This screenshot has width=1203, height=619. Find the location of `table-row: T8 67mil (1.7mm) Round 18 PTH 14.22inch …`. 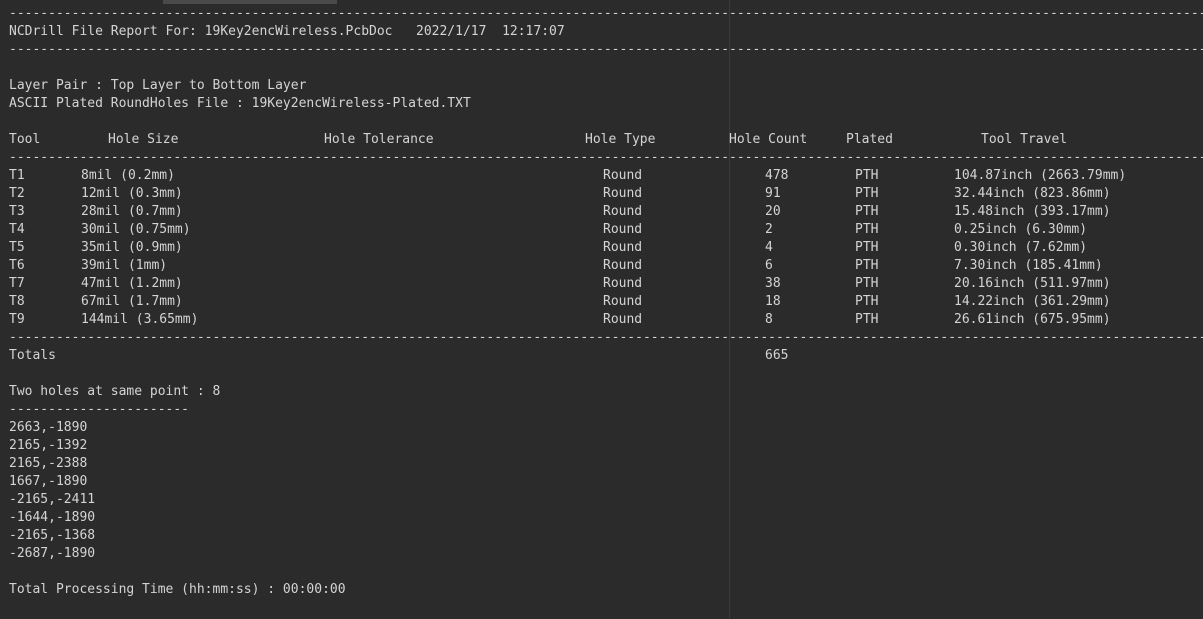

table-row: T8 67mil (1.7mm) Round 18 PTH 14.22inch … is located at coordinates (606, 302).